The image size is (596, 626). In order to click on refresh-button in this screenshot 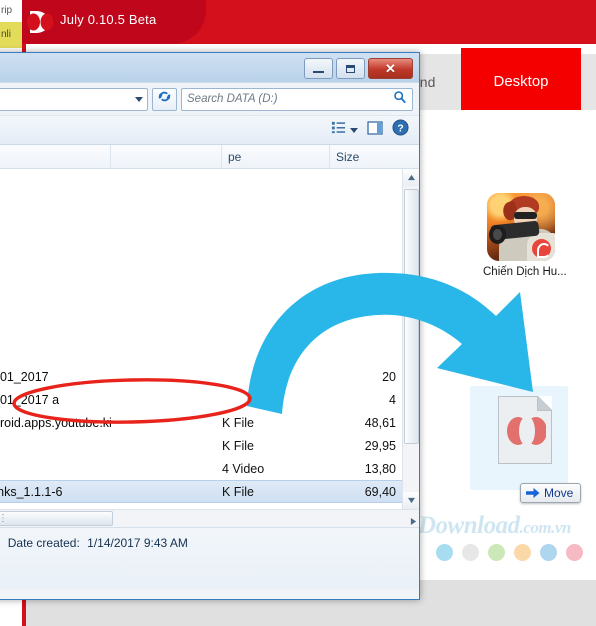, I will do `click(164, 99)`.